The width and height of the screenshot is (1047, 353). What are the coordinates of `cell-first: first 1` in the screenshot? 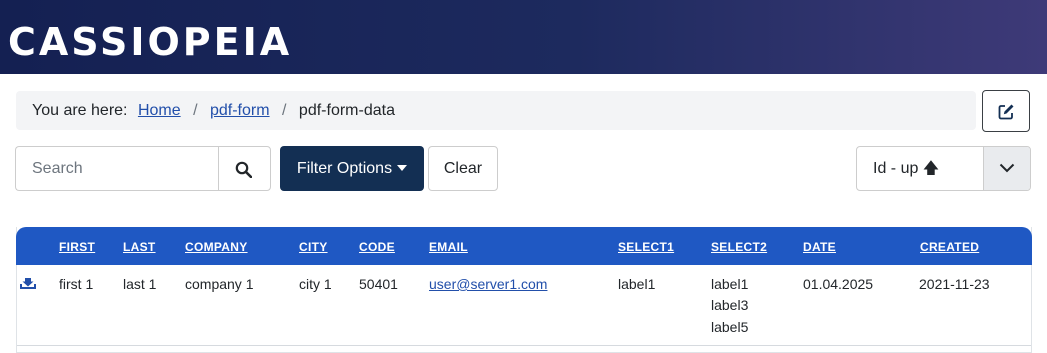 It's located at (76, 284).